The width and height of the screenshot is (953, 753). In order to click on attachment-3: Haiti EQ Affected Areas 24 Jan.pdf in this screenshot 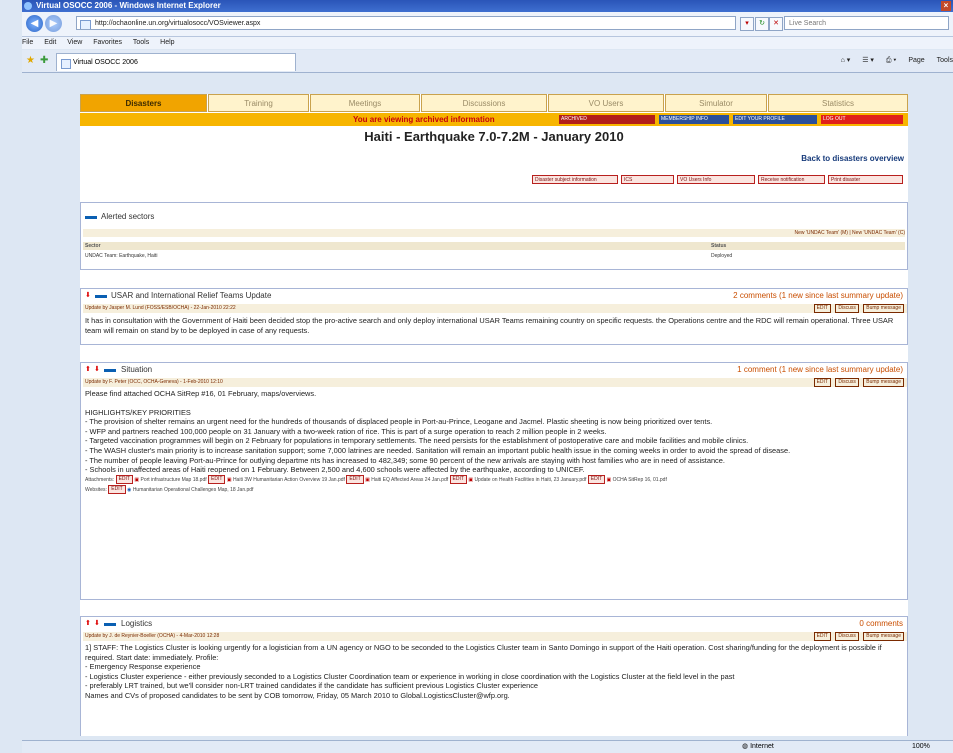, I will do `click(409, 480)`.